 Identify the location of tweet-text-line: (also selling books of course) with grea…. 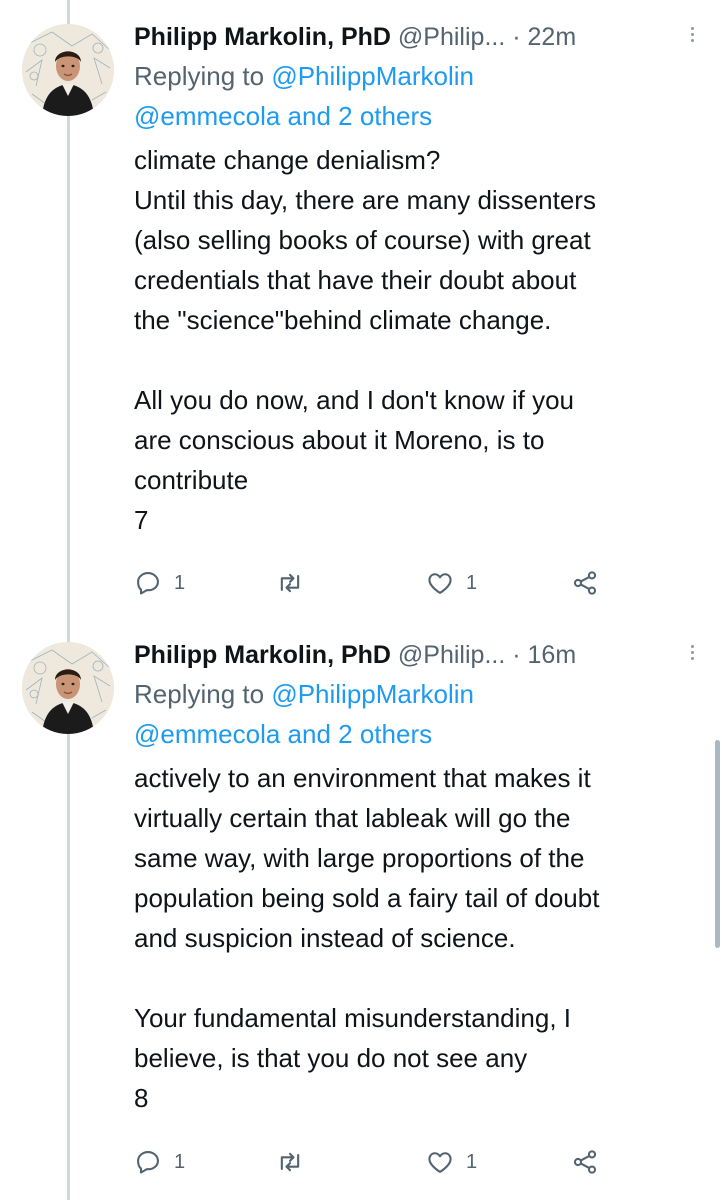
(362, 240).